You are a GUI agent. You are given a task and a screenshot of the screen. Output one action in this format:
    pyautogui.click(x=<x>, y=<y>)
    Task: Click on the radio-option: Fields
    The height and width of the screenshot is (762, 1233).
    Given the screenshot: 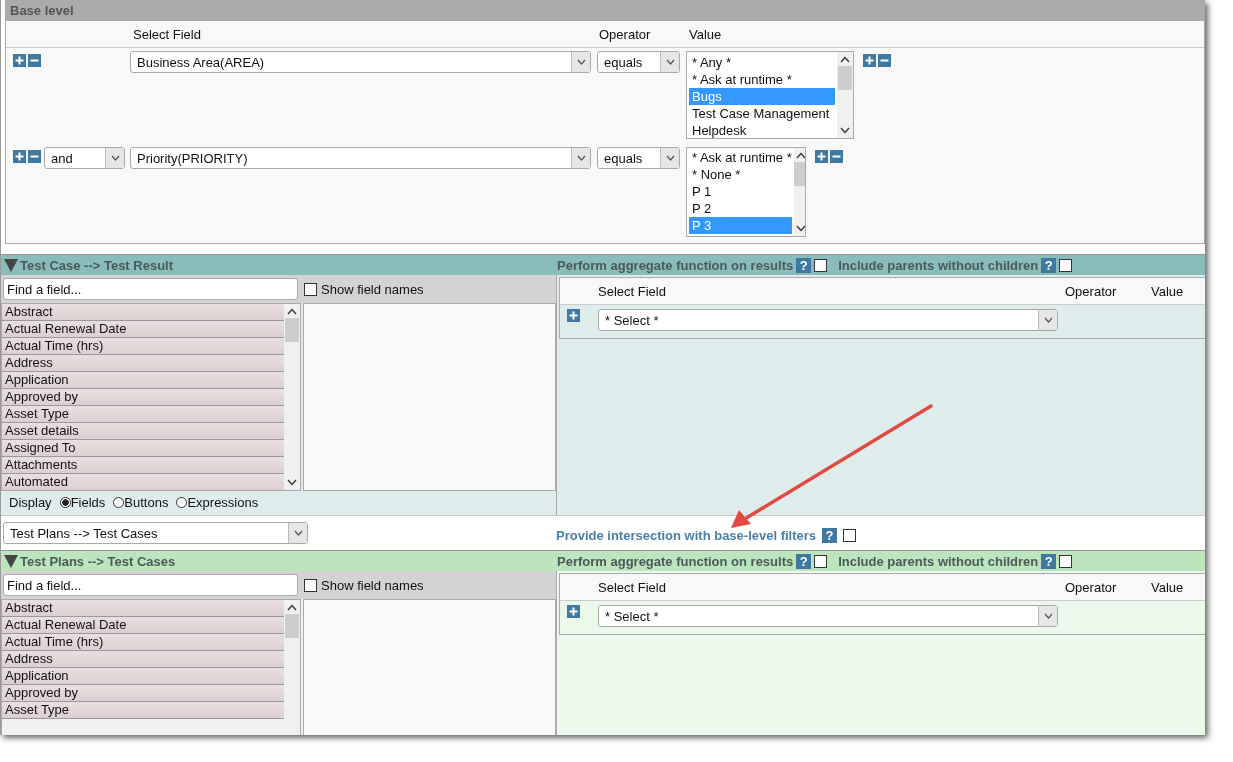 What is the action you would take?
    pyautogui.click(x=82, y=502)
    